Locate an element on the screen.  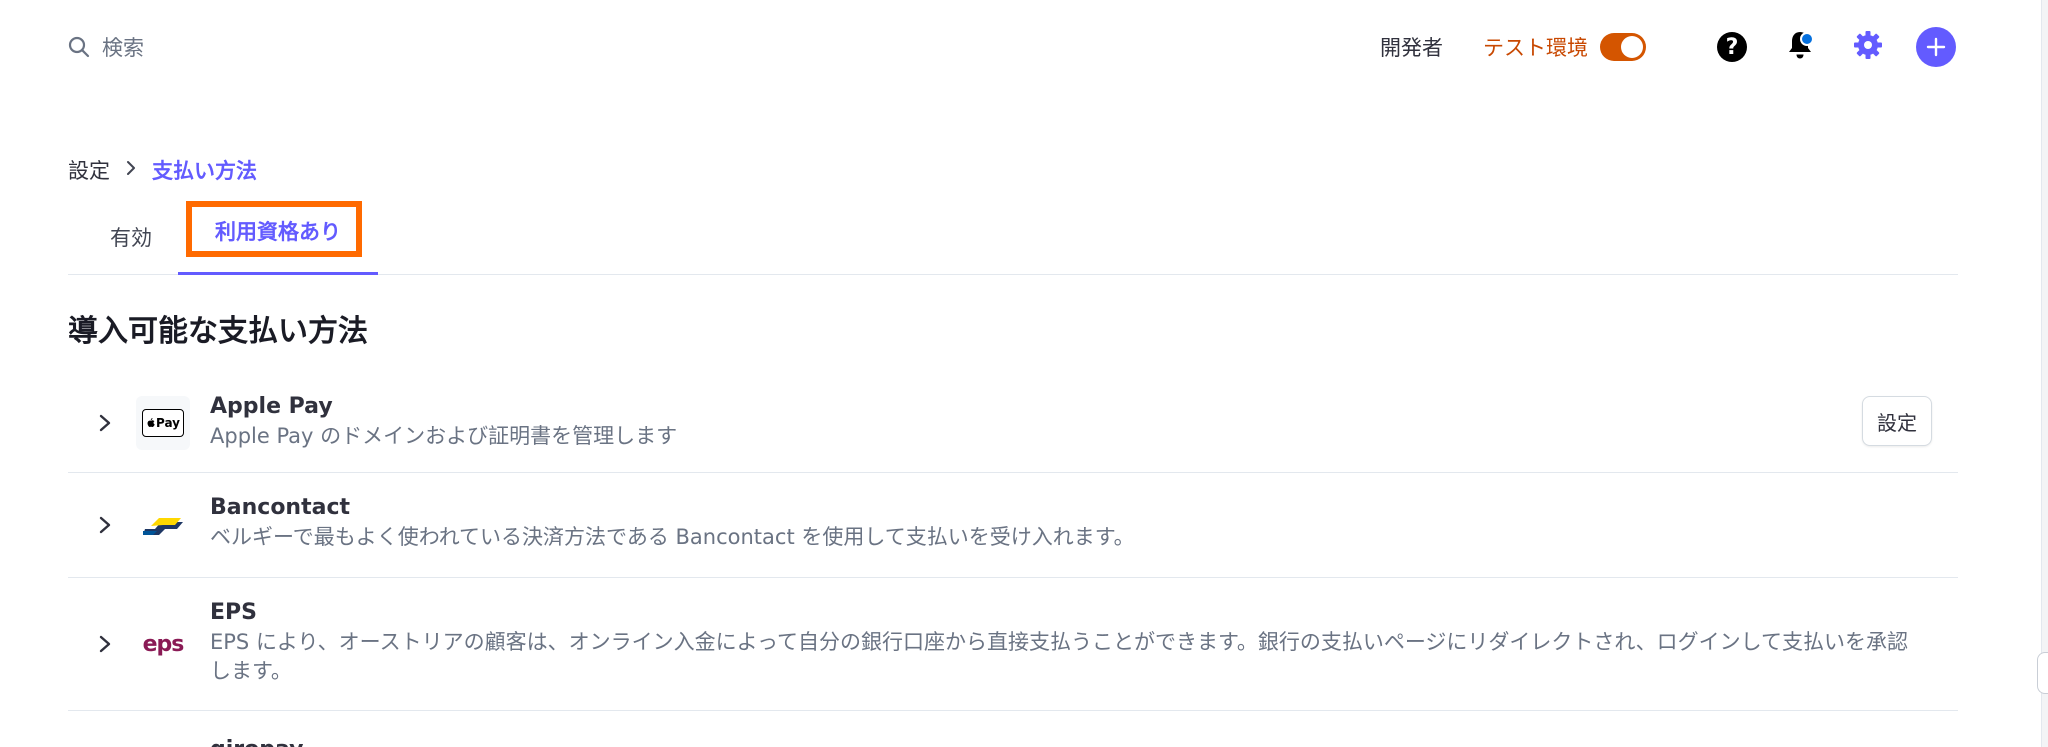
tab-active: 有効 is located at coordinates (131, 237).